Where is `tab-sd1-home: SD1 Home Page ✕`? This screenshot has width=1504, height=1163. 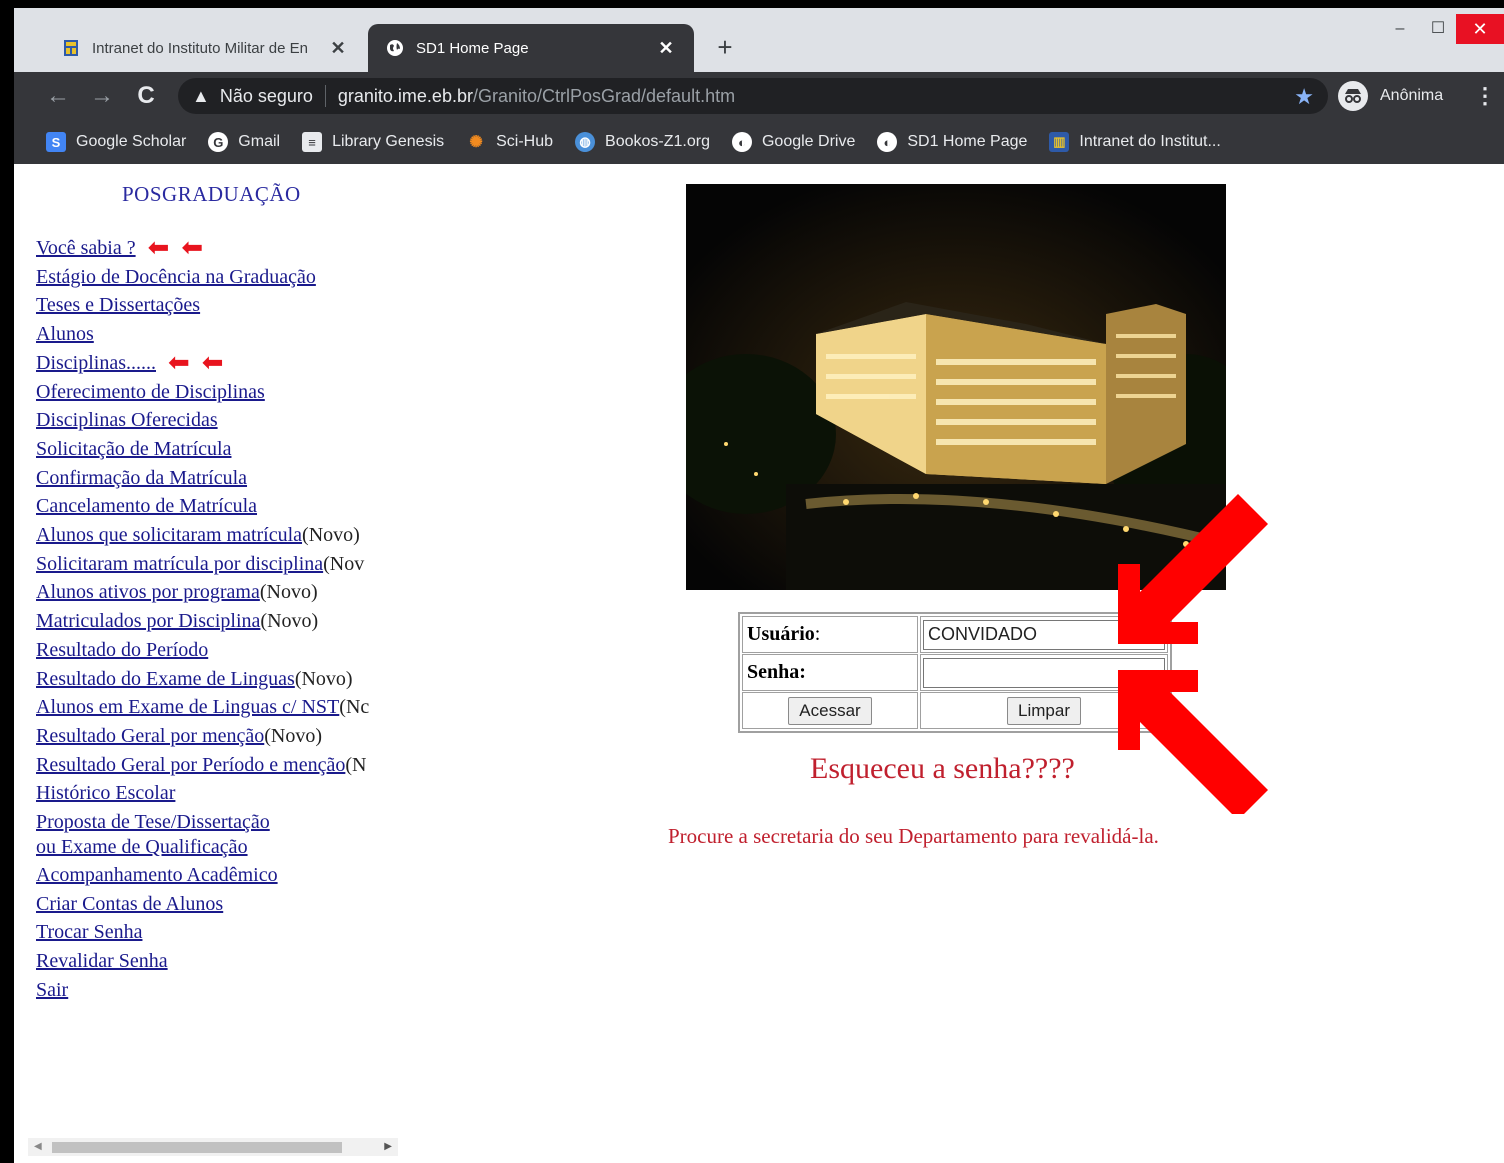
tab-sd1-home: SD1 Home Page ✕ is located at coordinates (531, 48).